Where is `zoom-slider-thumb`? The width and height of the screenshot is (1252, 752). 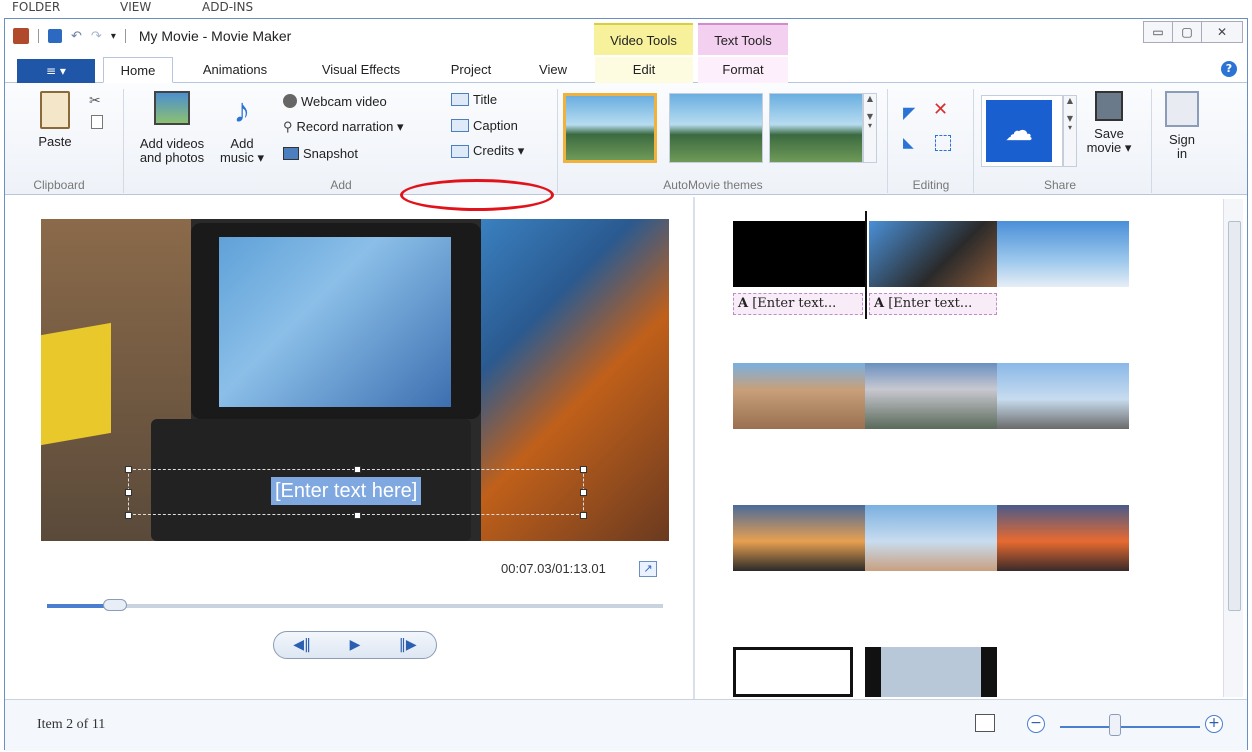 zoom-slider-thumb is located at coordinates (1115, 725).